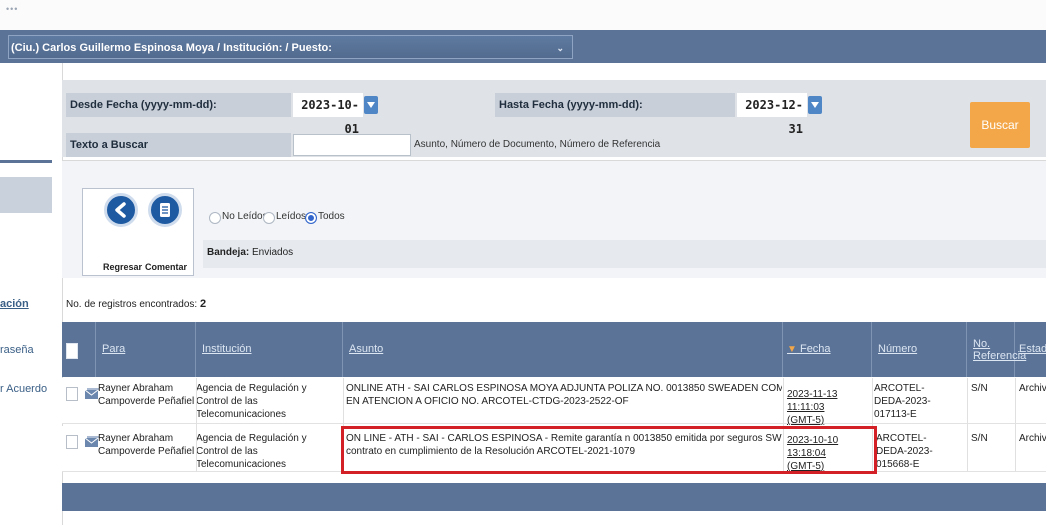 Image resolution: width=1046 pixels, height=525 pixels. What do you see at coordinates (902, 408) in the screenshot?
I see `row-numero-line2: DEDA-2023-017113-E` at bounding box center [902, 408].